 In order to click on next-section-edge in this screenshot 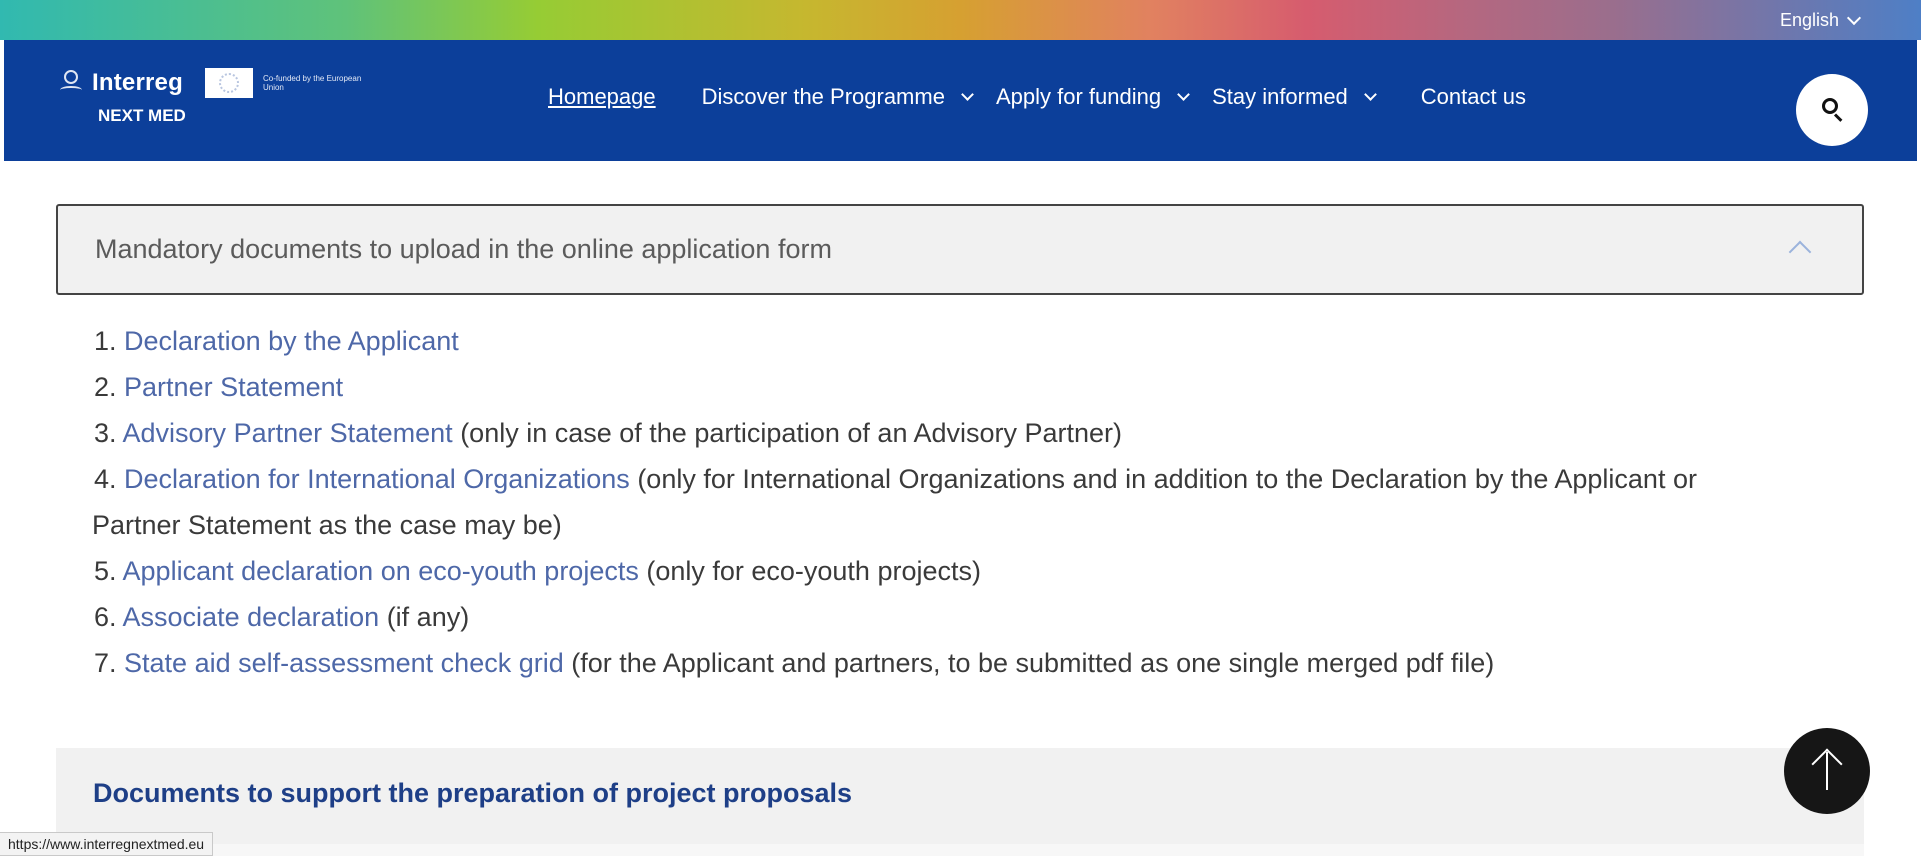, I will do `click(960, 850)`.